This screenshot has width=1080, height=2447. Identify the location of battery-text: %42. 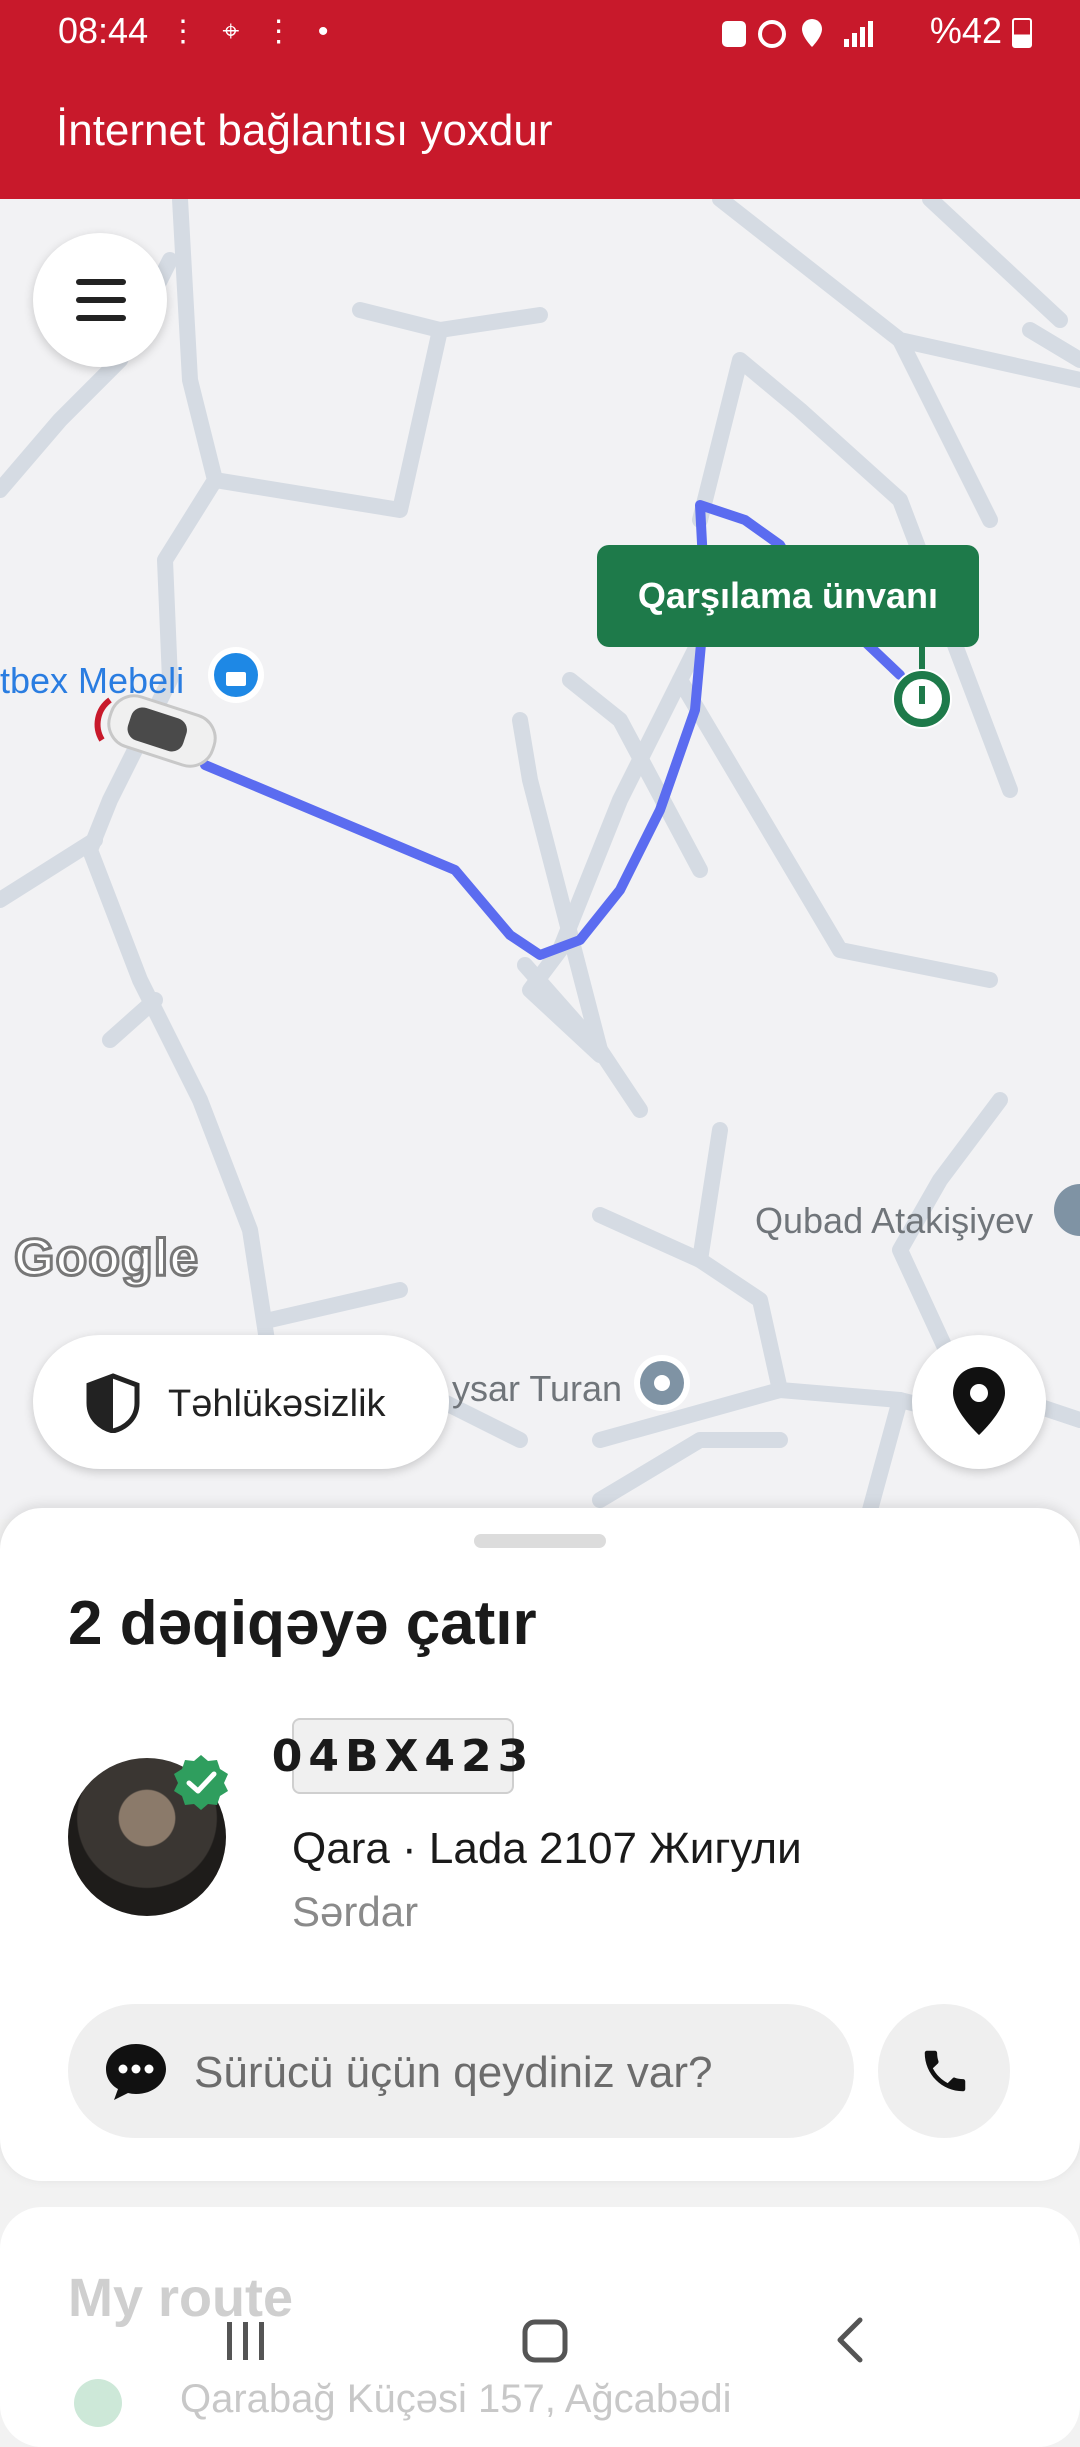
(965, 30).